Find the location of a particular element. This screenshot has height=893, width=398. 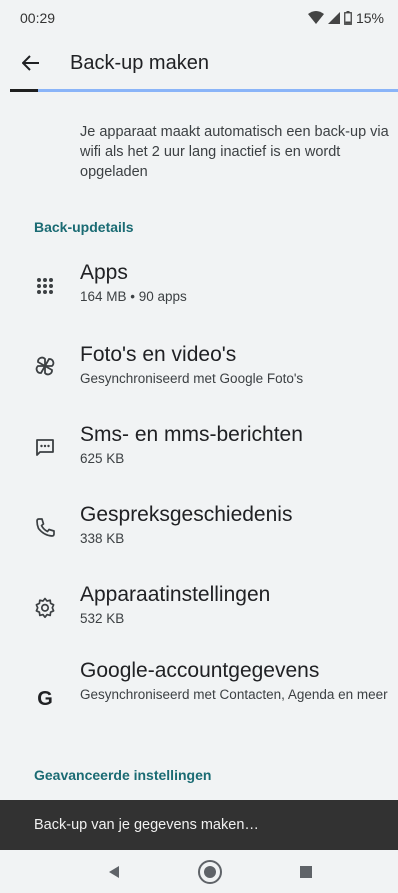

status-icons: 15% is located at coordinates (345, 18).